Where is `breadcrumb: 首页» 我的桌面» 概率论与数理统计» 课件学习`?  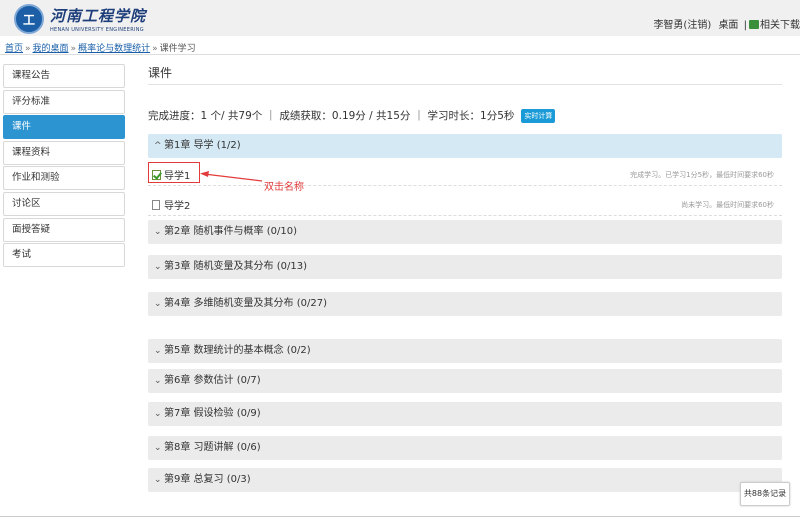 breadcrumb: 首页» 我的桌面» 概率论与数理统计» 课件学习 is located at coordinates (100, 49).